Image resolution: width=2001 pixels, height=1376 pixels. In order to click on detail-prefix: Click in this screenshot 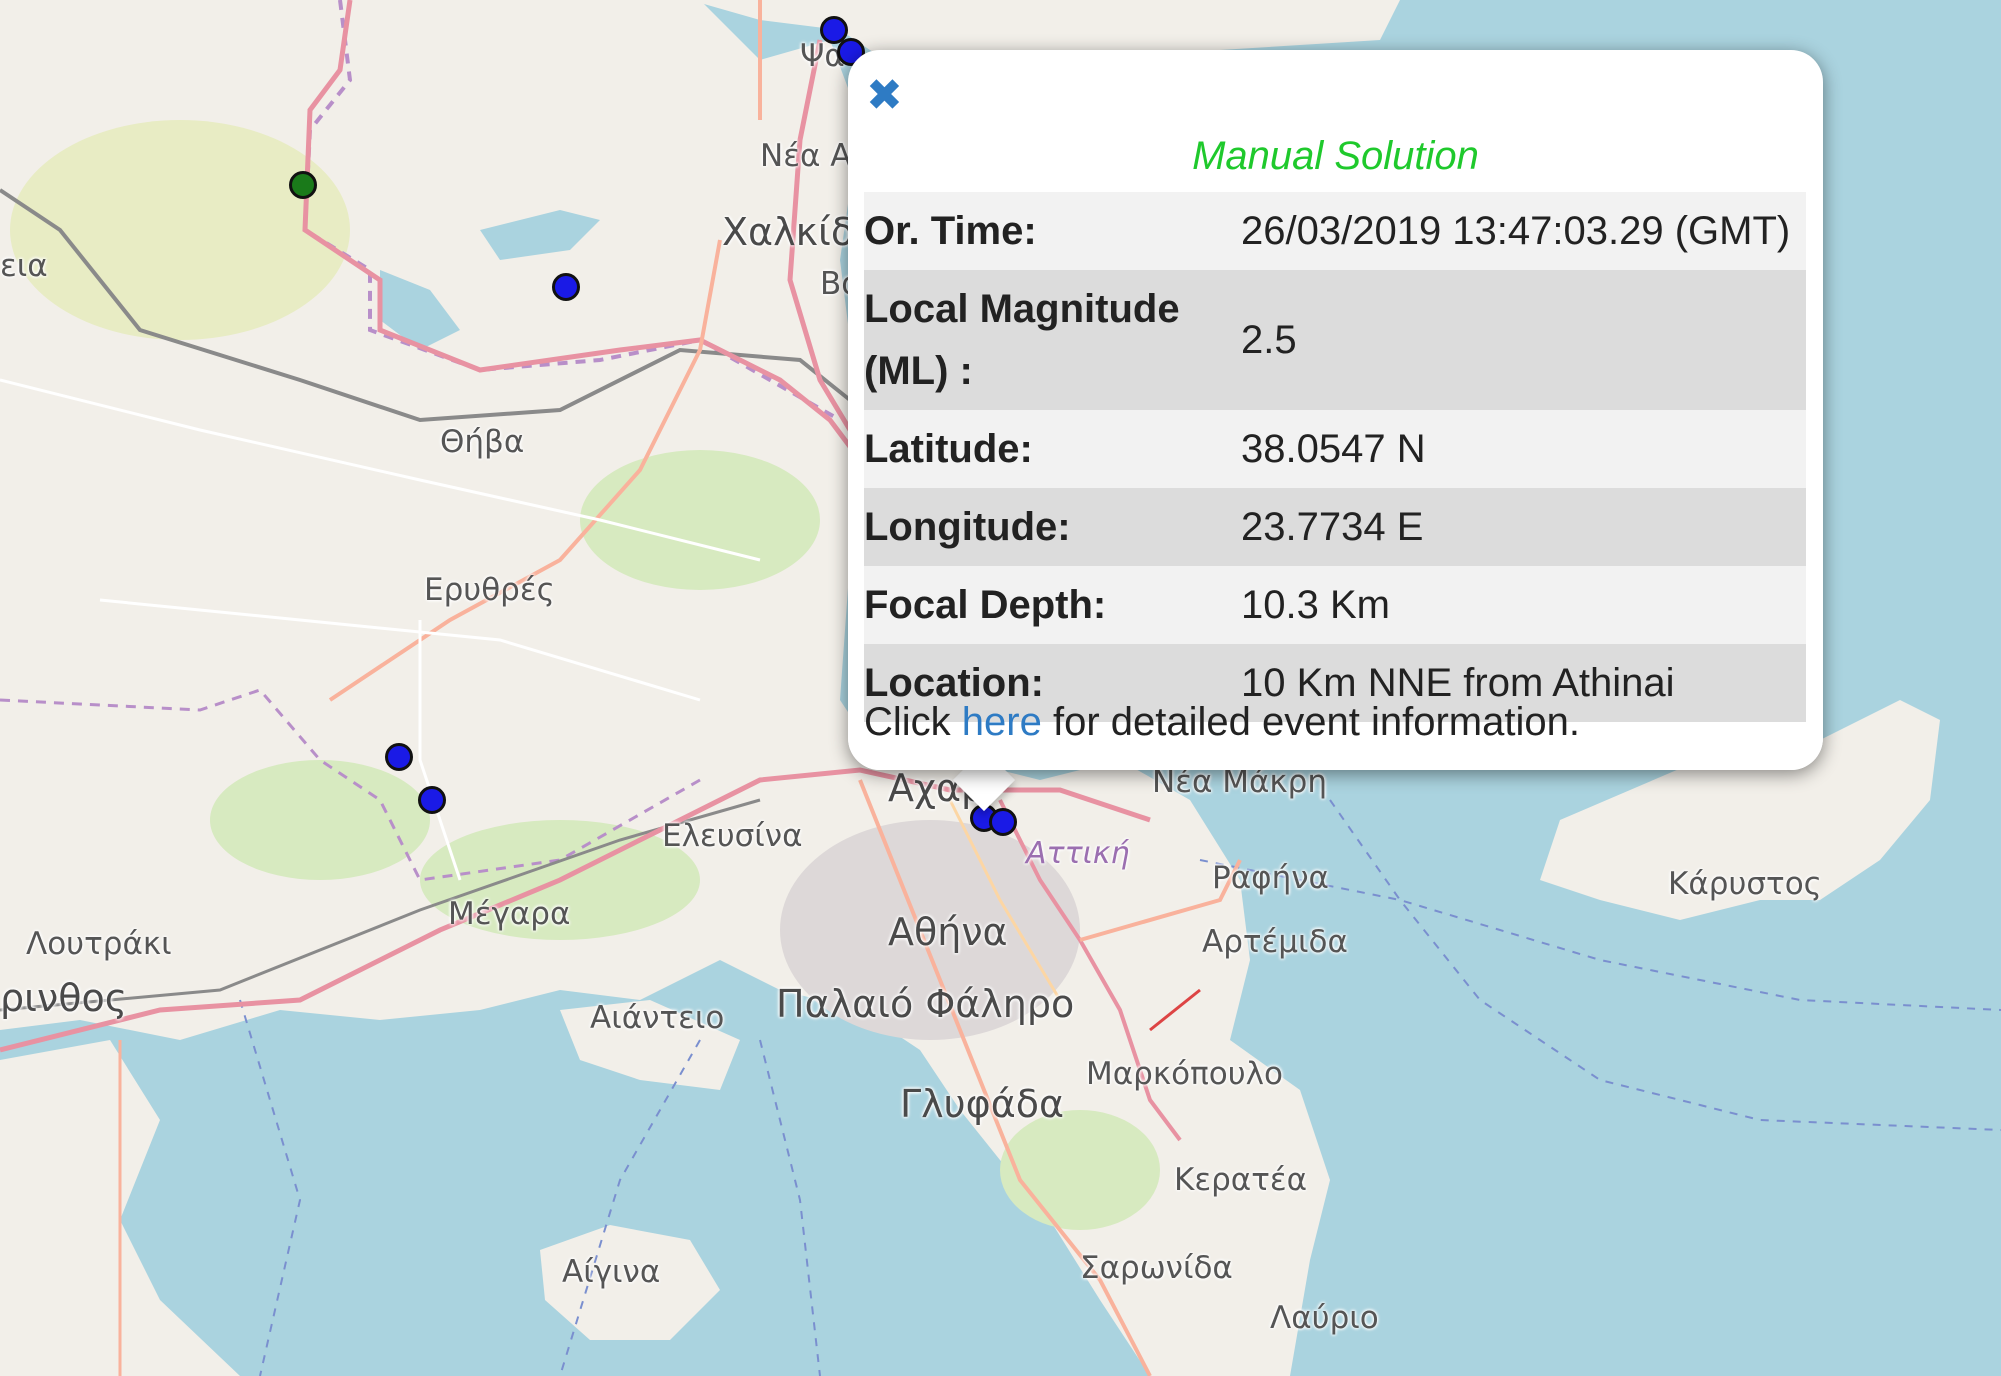, I will do `click(907, 722)`.